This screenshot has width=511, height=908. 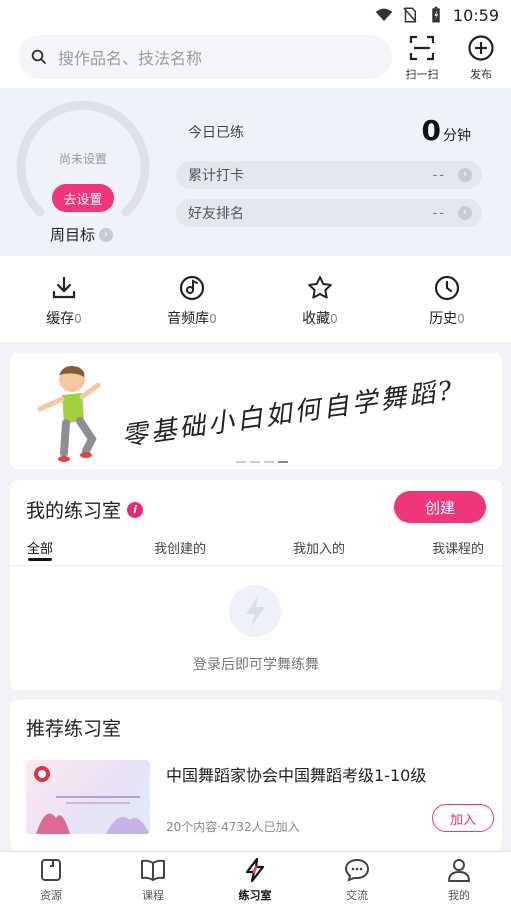 I want to click on set-goal-button: 去设置, so click(x=83, y=198).